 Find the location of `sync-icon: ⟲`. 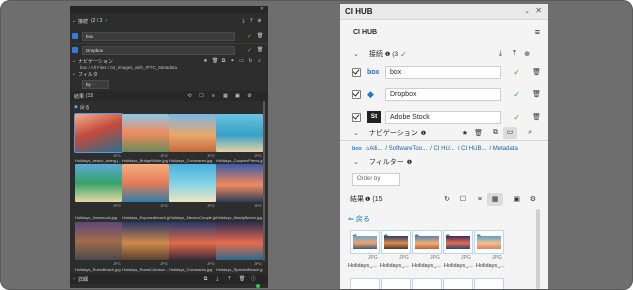

sync-icon: ⟲ is located at coordinates (189, 96).